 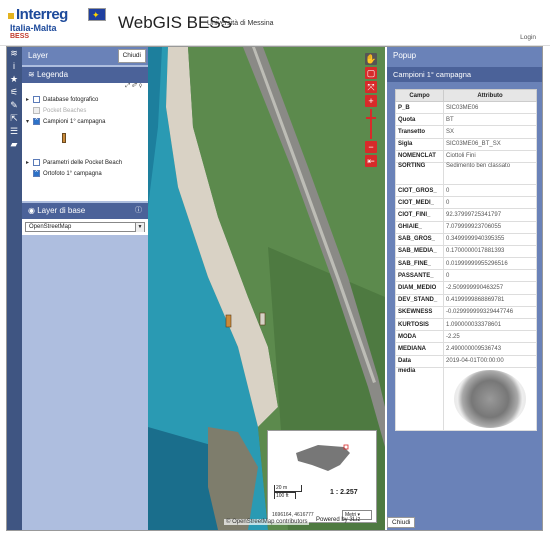 I want to click on table-row: Data 2019-04-01T00:00:00, so click(x=466, y=361).